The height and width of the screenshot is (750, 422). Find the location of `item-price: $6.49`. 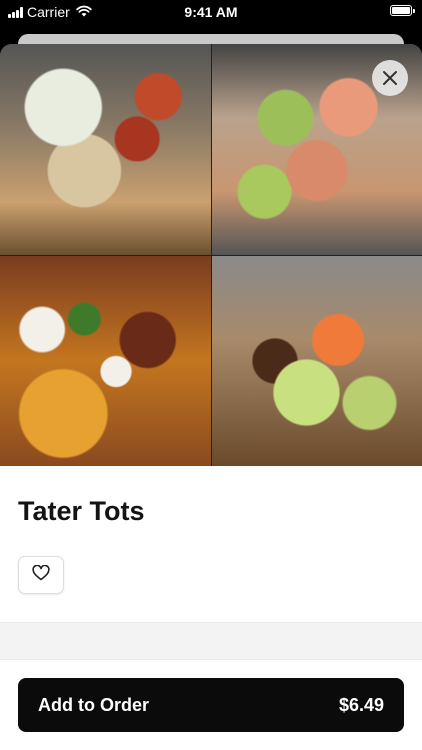

item-price: $6.49 is located at coordinates (361, 704).